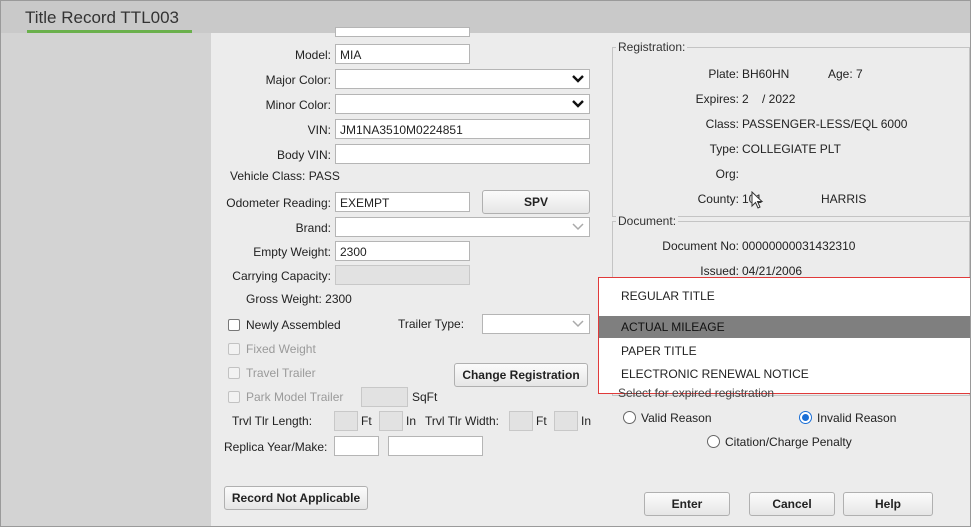 The height and width of the screenshot is (527, 971). Describe the element at coordinates (402, 32) in the screenshot. I see `year-input-partial` at that location.